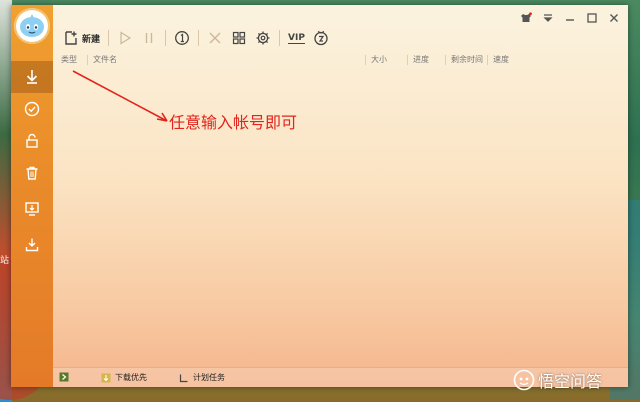  I want to click on watermark-logo-icon, so click(524, 380).